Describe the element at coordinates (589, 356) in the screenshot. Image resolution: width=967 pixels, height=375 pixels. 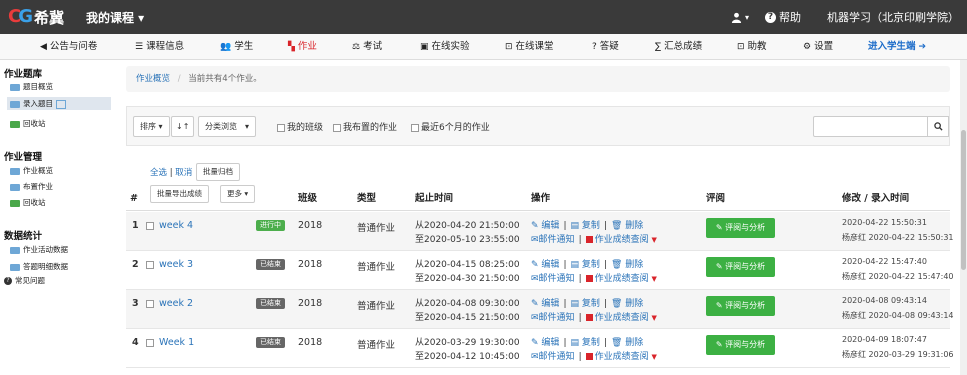
I see `grades-icon` at that location.